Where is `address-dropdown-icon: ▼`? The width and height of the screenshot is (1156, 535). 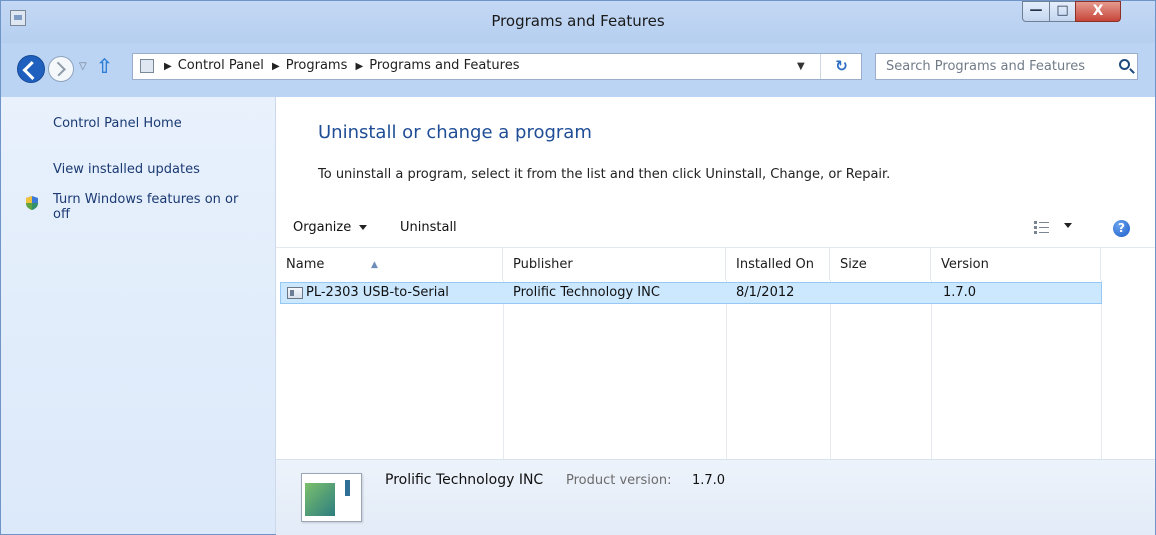 address-dropdown-icon: ▼ is located at coordinates (803, 67).